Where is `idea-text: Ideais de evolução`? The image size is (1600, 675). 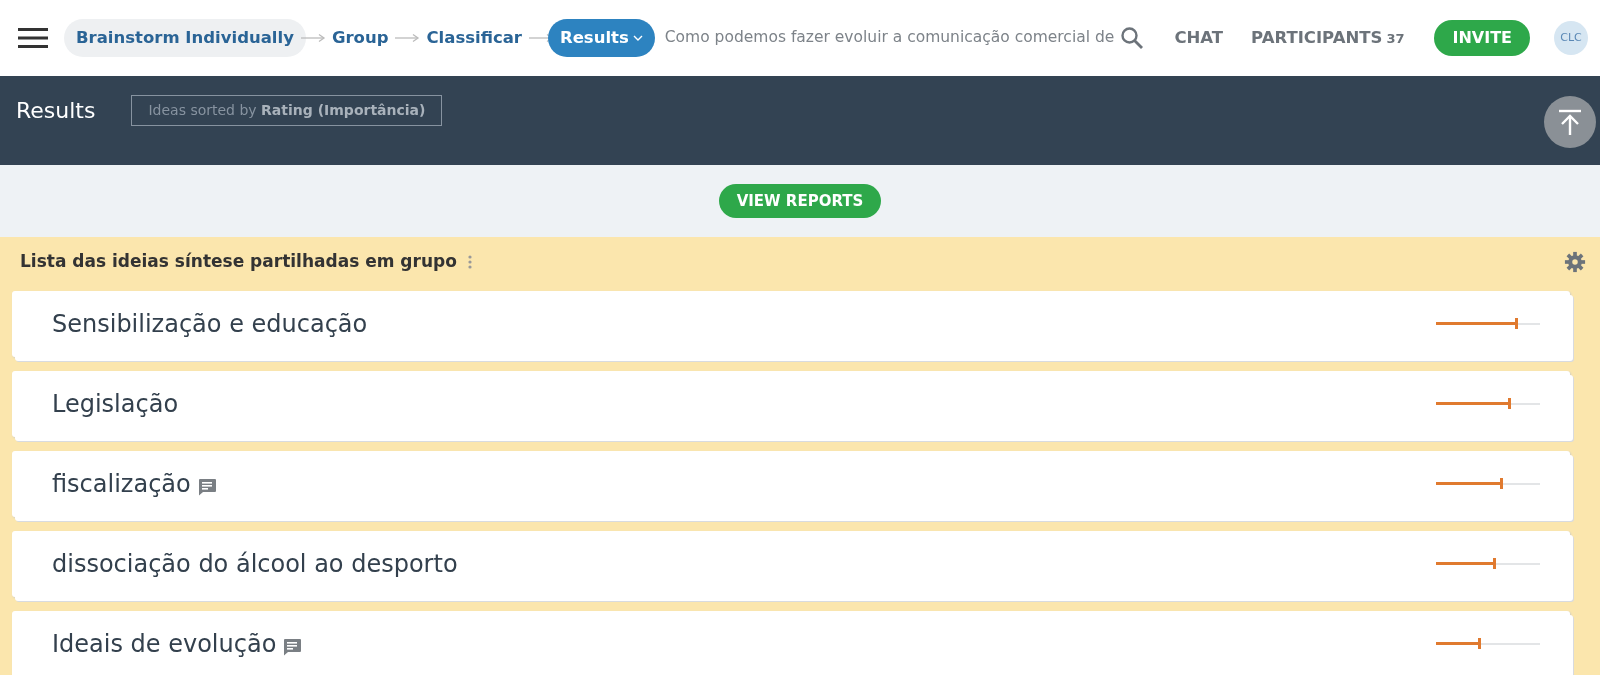 idea-text: Ideais de evolução is located at coordinates (164, 644).